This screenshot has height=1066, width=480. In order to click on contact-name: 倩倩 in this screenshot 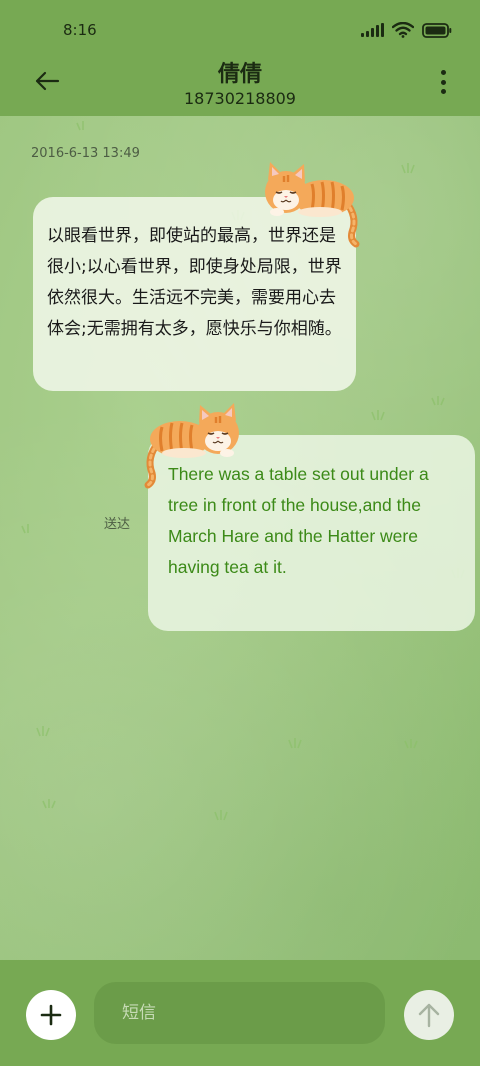, I will do `click(239, 74)`.